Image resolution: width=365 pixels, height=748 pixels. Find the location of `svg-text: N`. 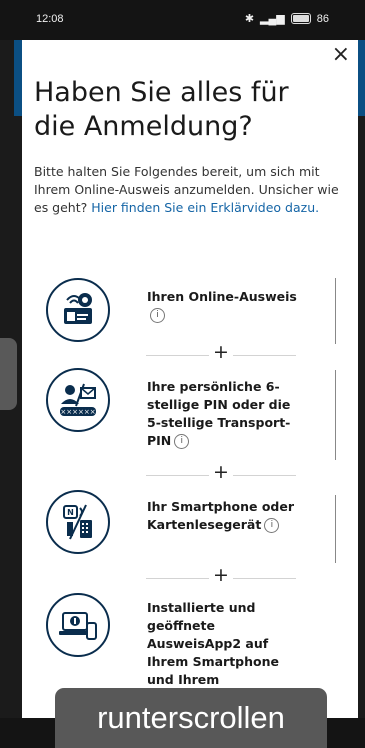

svg-text: N is located at coordinates (70, 512).